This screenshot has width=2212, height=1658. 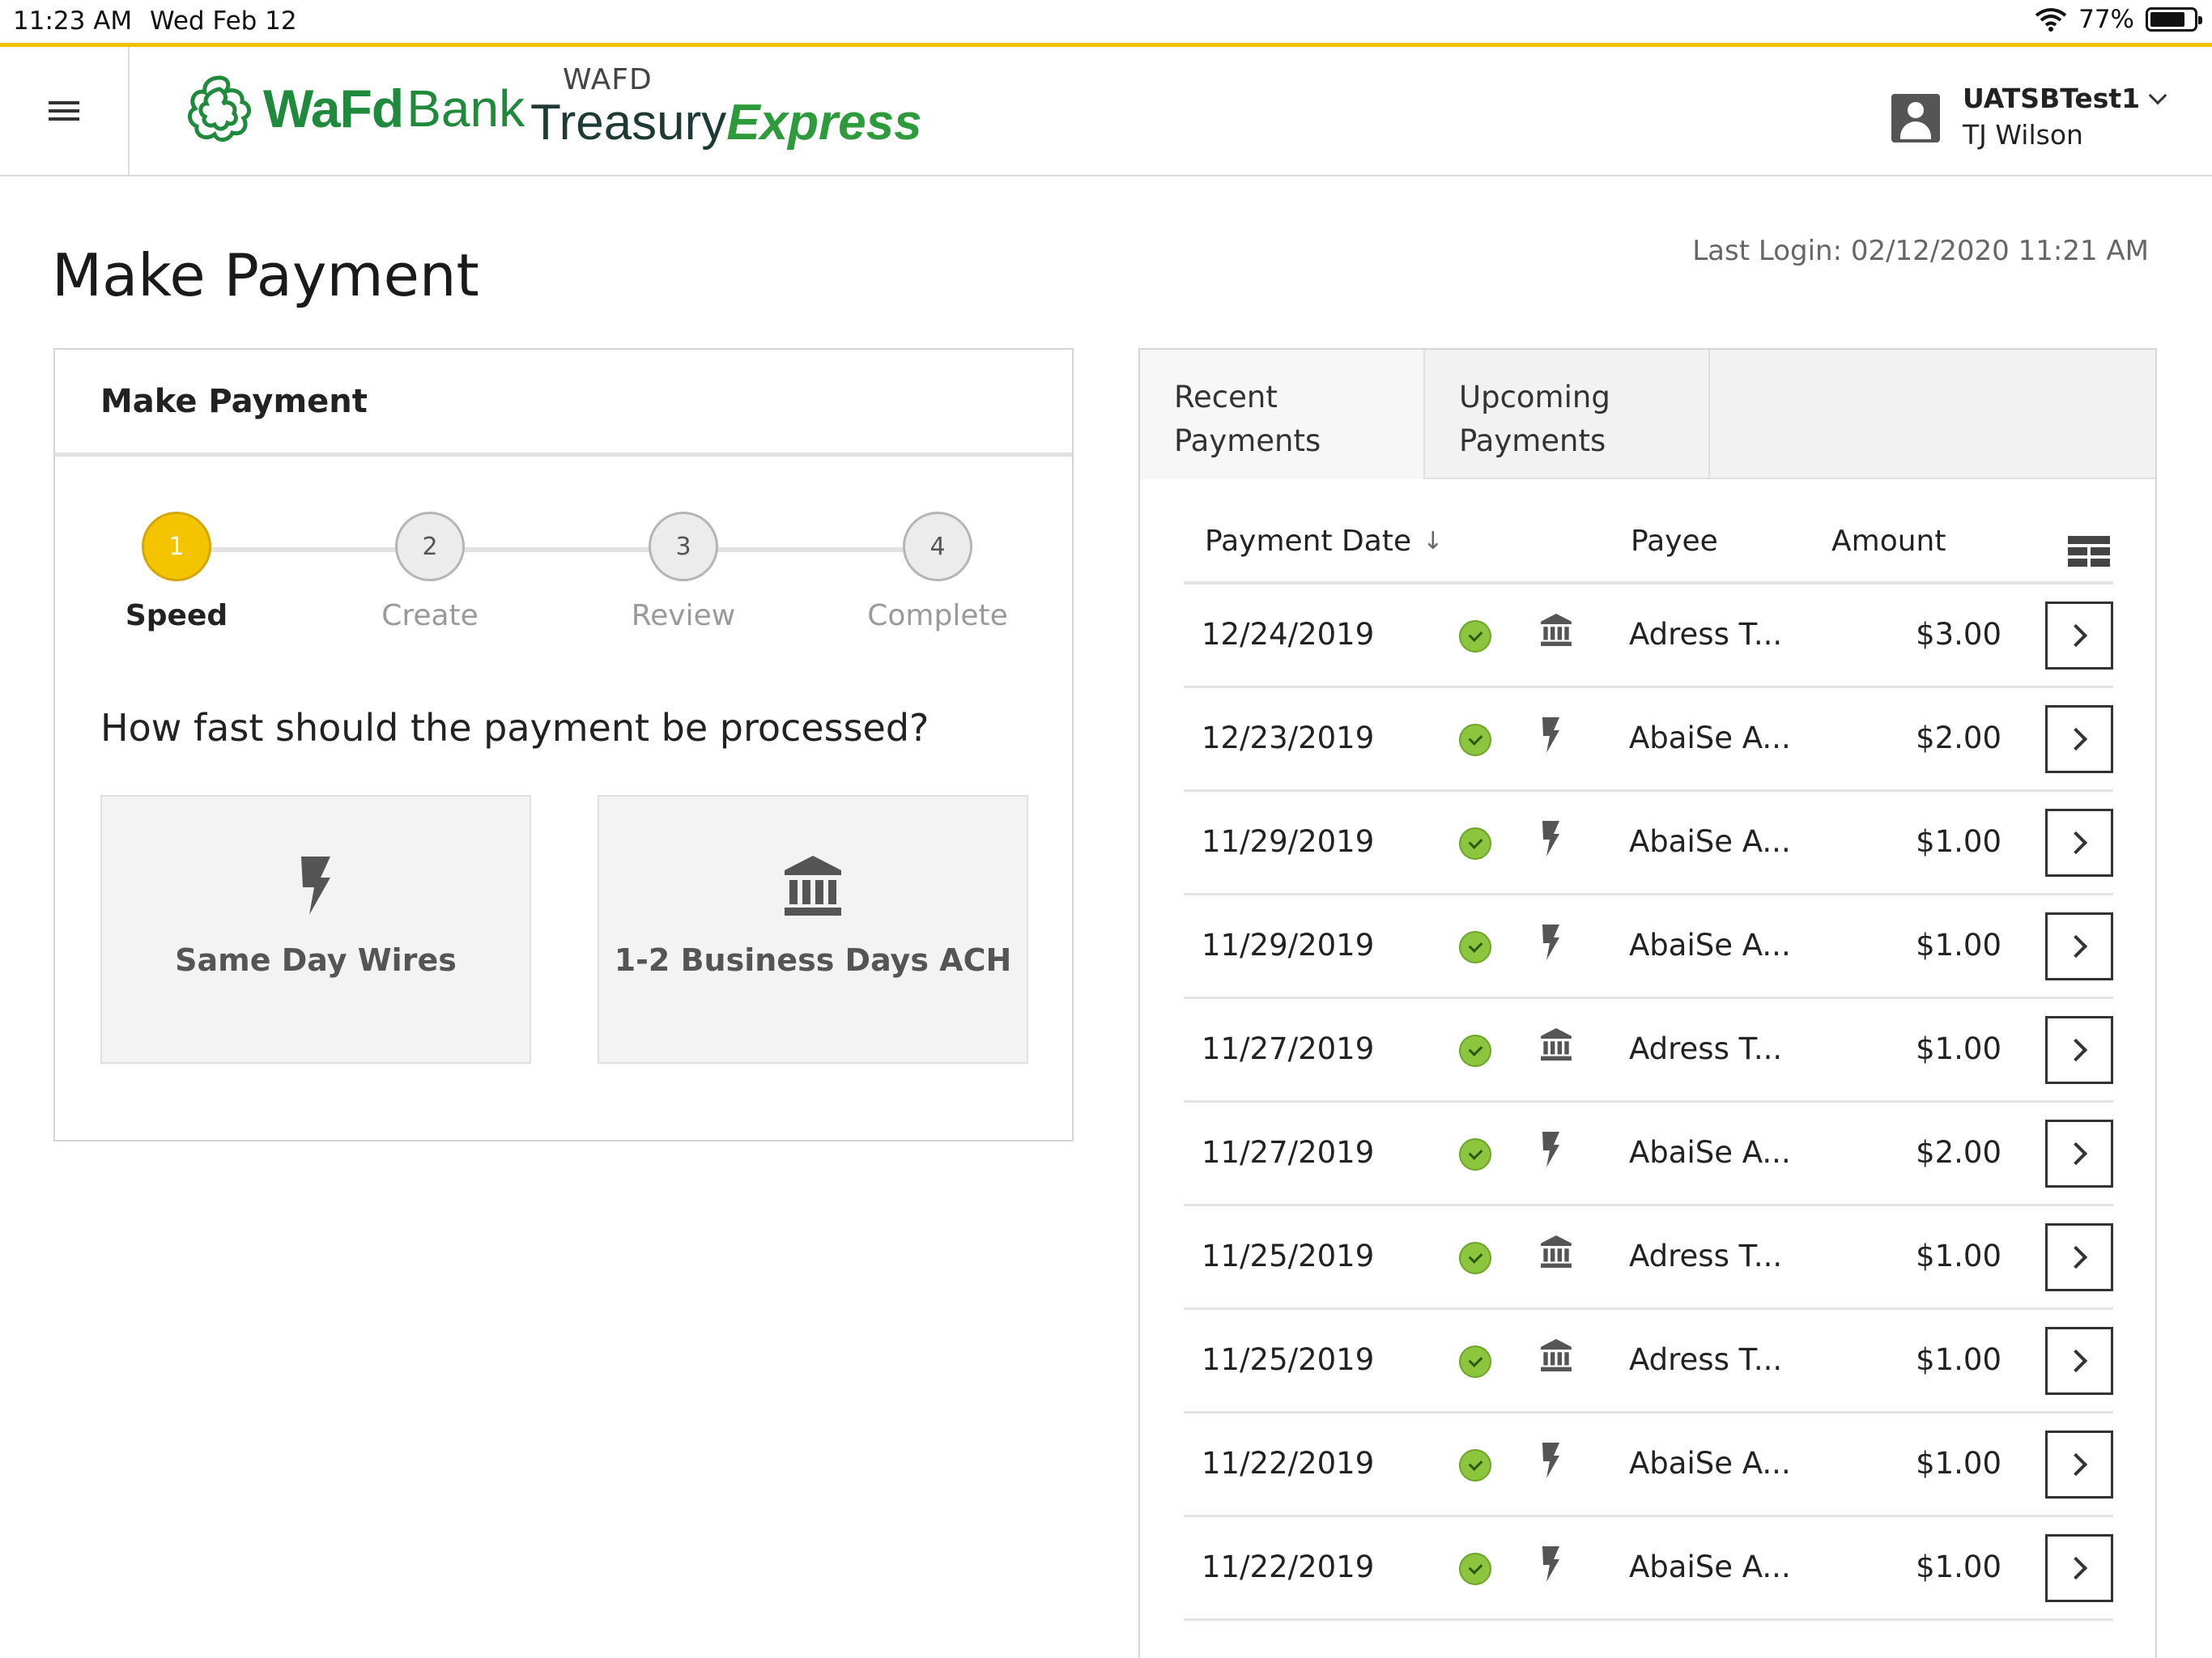 What do you see at coordinates (2051, 20) in the screenshot?
I see `wifi-icon` at bounding box center [2051, 20].